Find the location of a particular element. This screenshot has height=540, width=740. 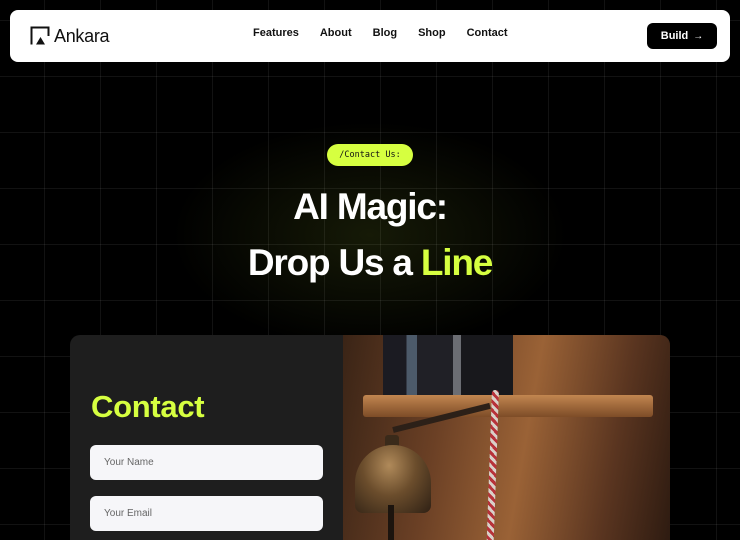

brand-name: Ankara is located at coordinates (82, 35).